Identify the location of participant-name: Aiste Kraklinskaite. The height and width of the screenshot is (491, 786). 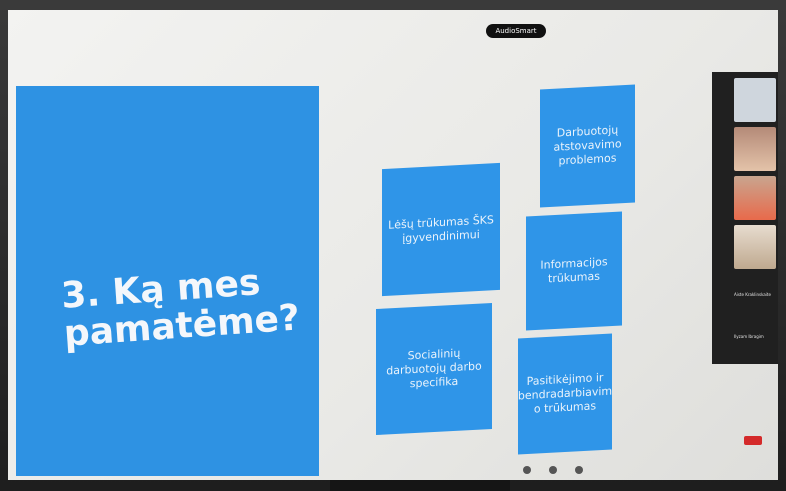
(752, 294).